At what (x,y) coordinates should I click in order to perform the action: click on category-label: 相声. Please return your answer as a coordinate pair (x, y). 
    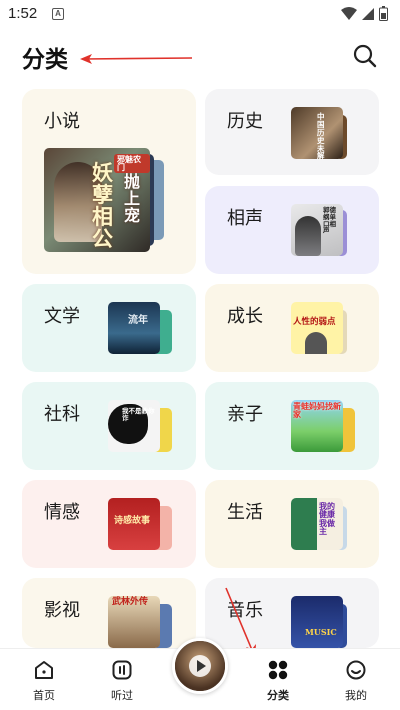
    Looking at the image, I should click on (245, 218).